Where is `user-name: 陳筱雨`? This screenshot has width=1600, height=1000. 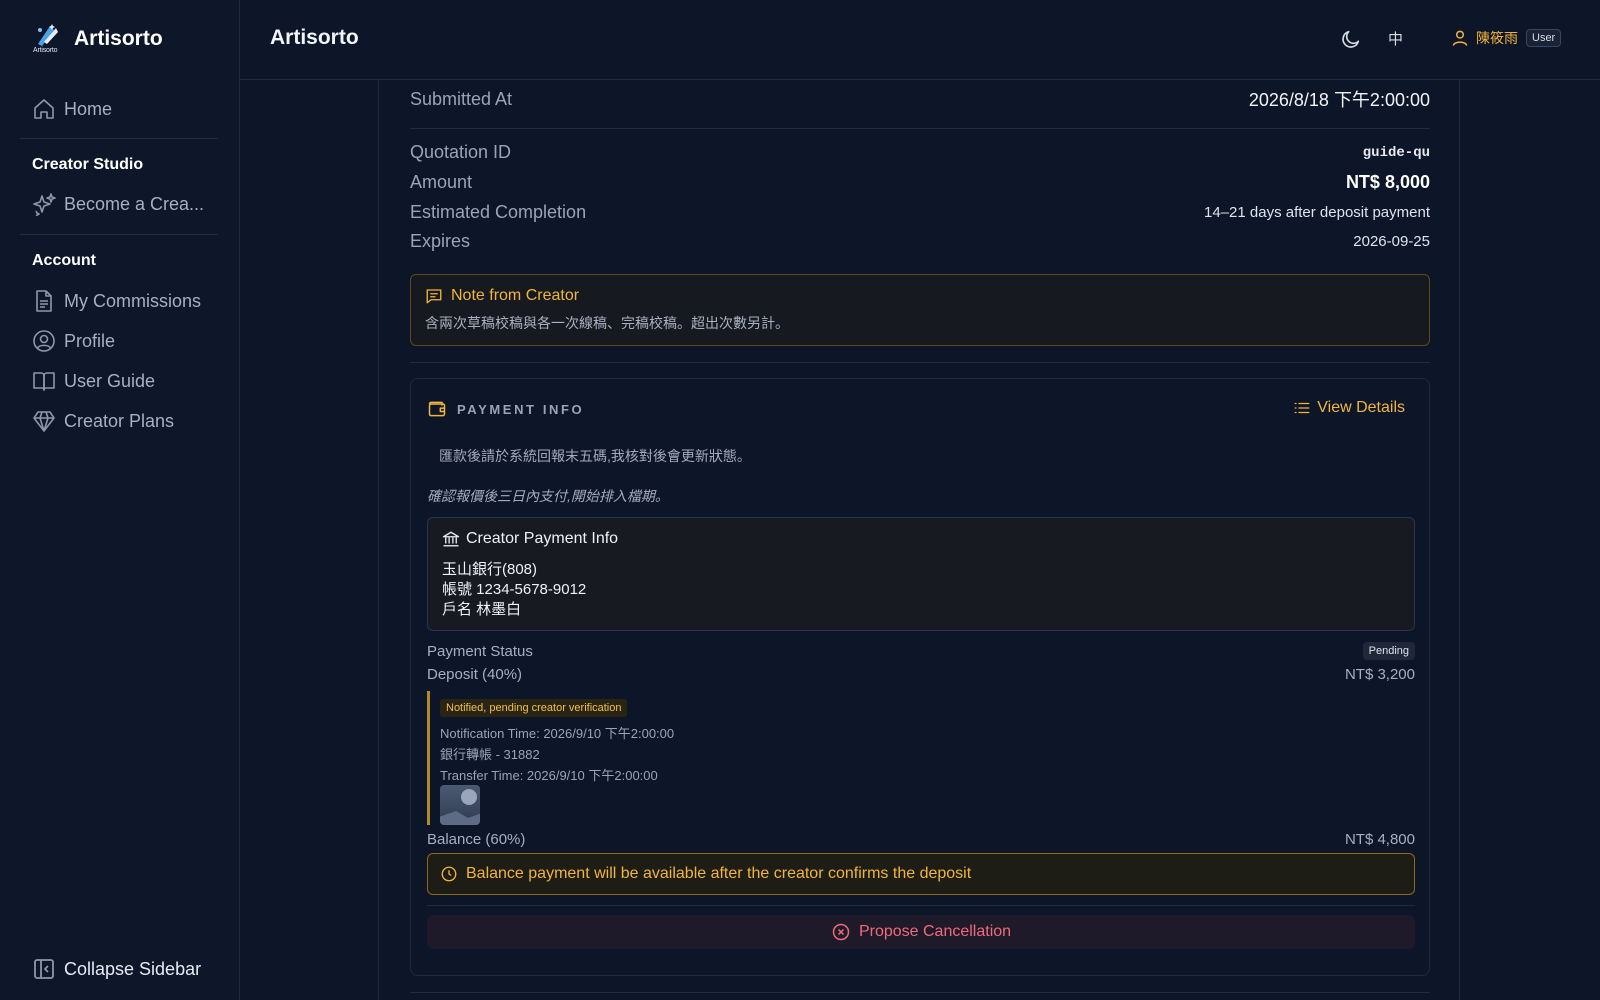
user-name: 陳筱雨 is located at coordinates (1497, 38).